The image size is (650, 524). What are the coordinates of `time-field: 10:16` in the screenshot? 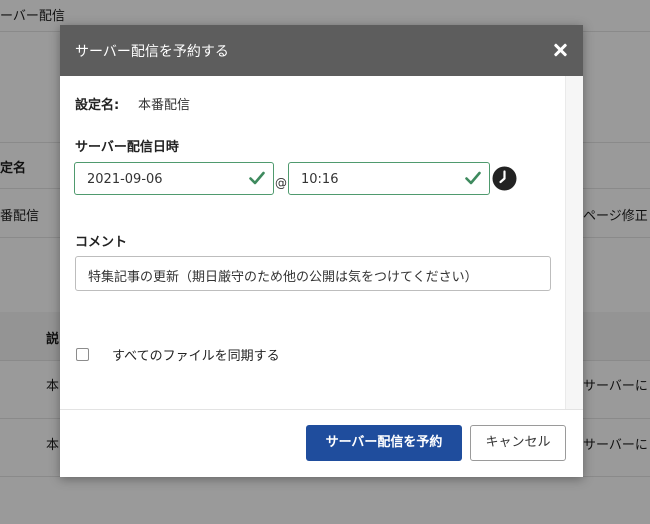 It's located at (389, 178).